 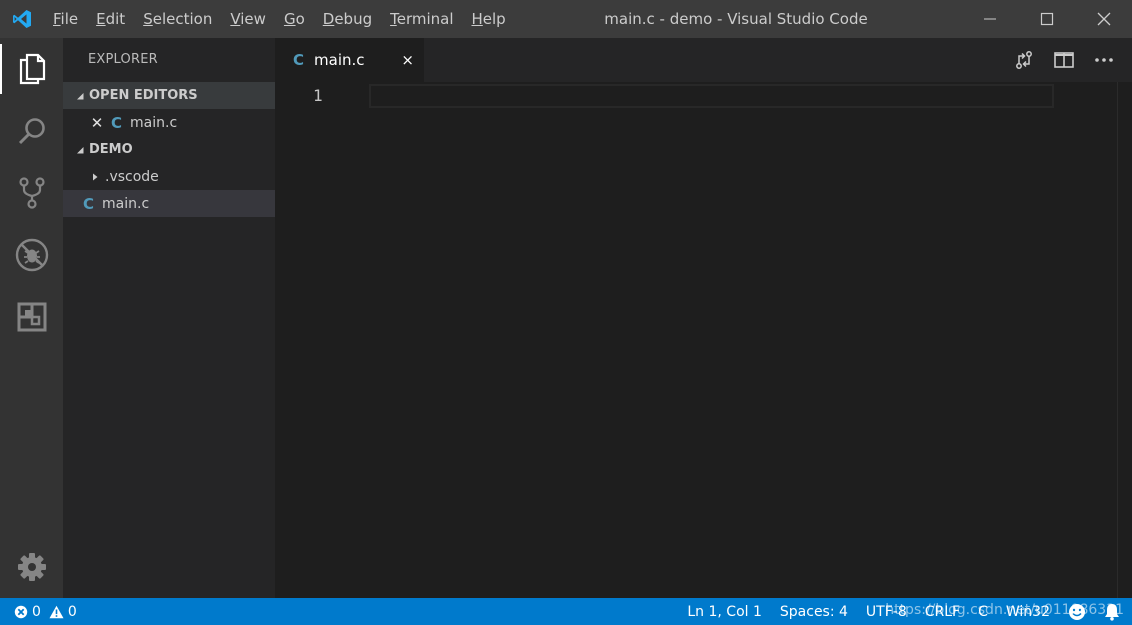 I want to click on menu-selection: Selection, so click(x=177, y=19).